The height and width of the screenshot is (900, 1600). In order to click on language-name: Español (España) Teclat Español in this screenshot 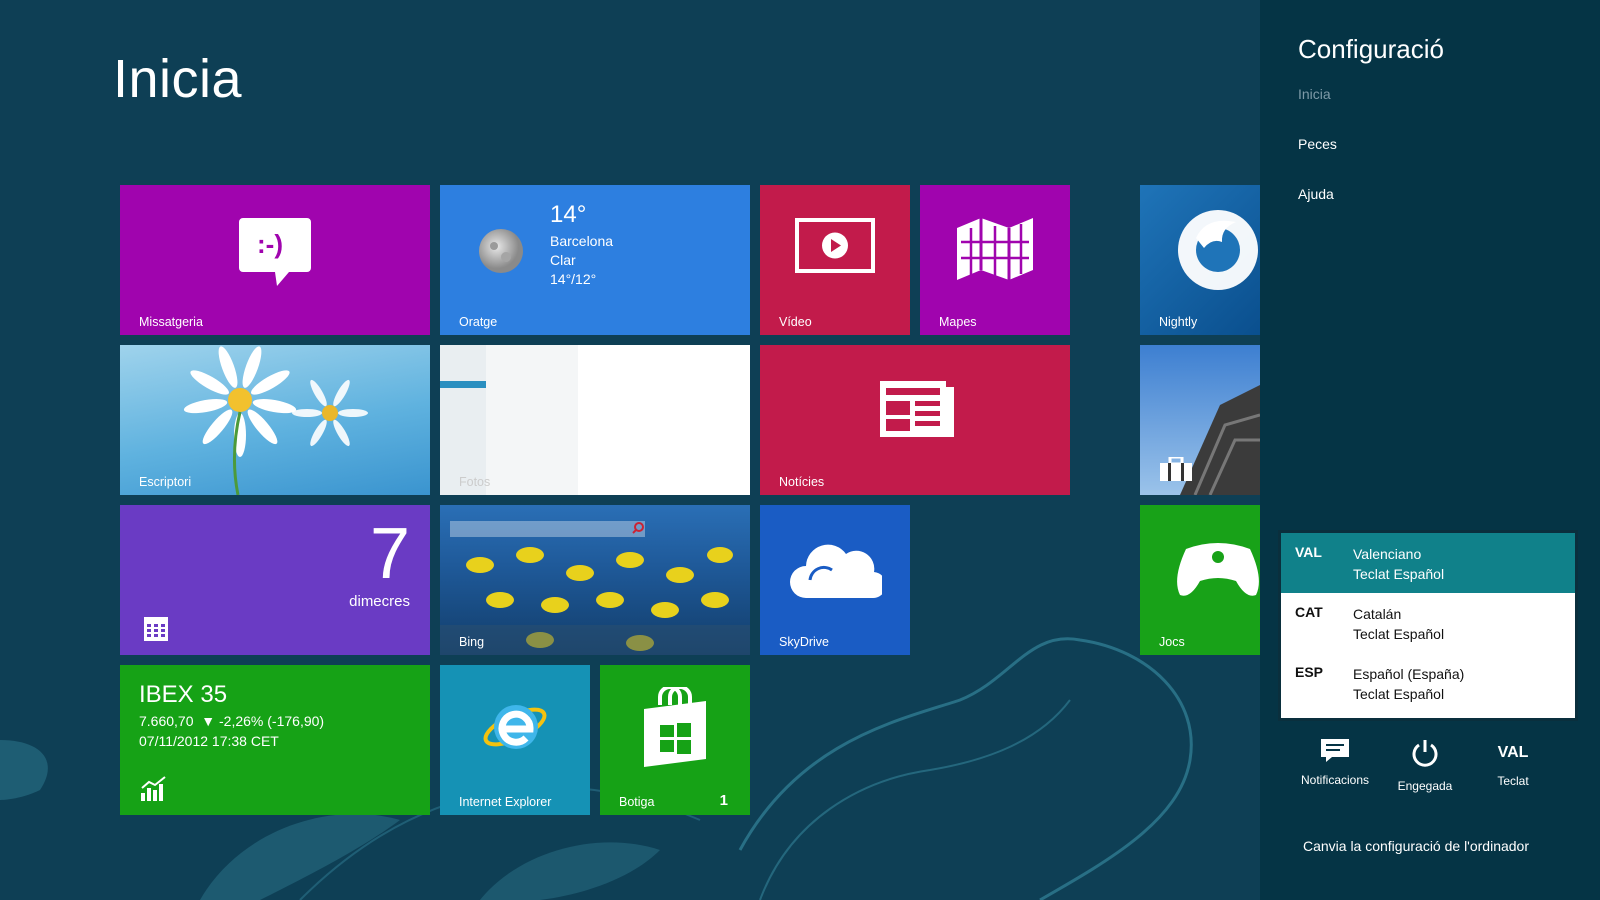, I will do `click(1409, 684)`.